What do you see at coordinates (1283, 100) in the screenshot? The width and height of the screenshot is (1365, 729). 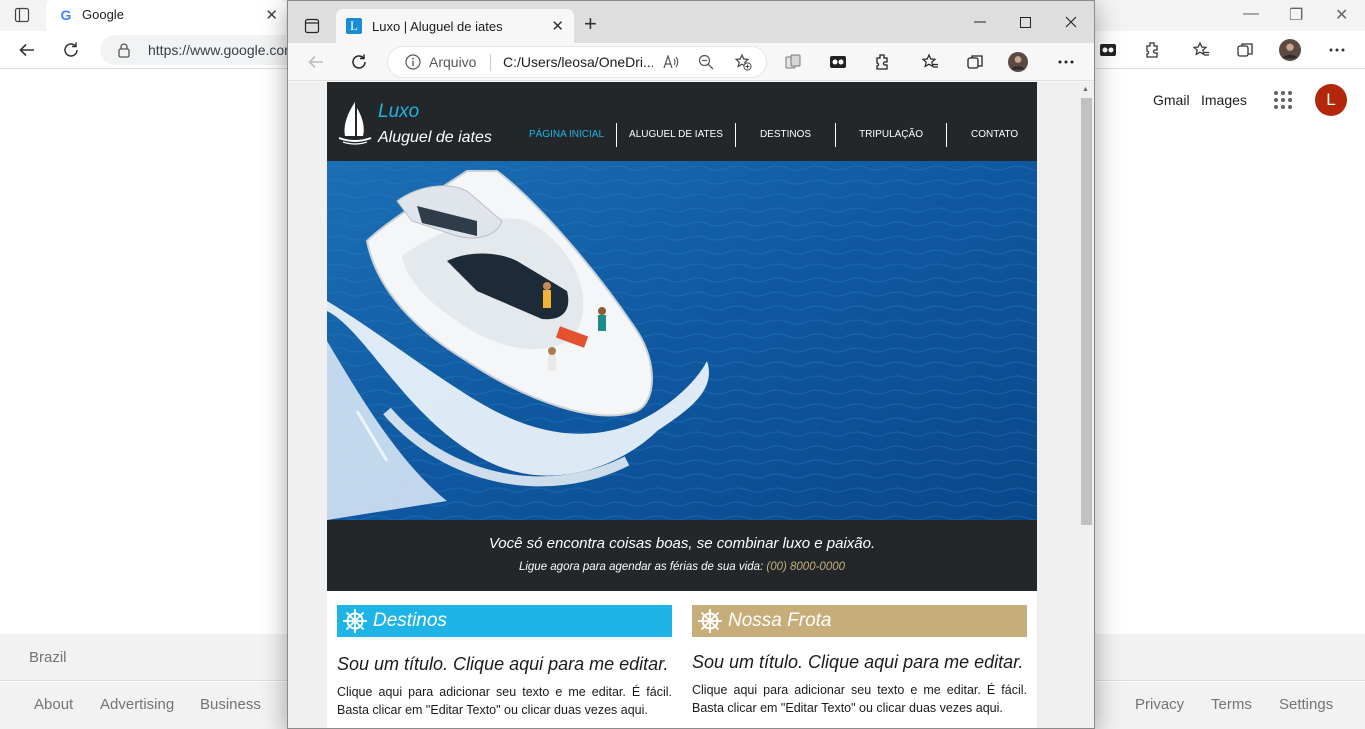 I see `google-apps-icon` at bounding box center [1283, 100].